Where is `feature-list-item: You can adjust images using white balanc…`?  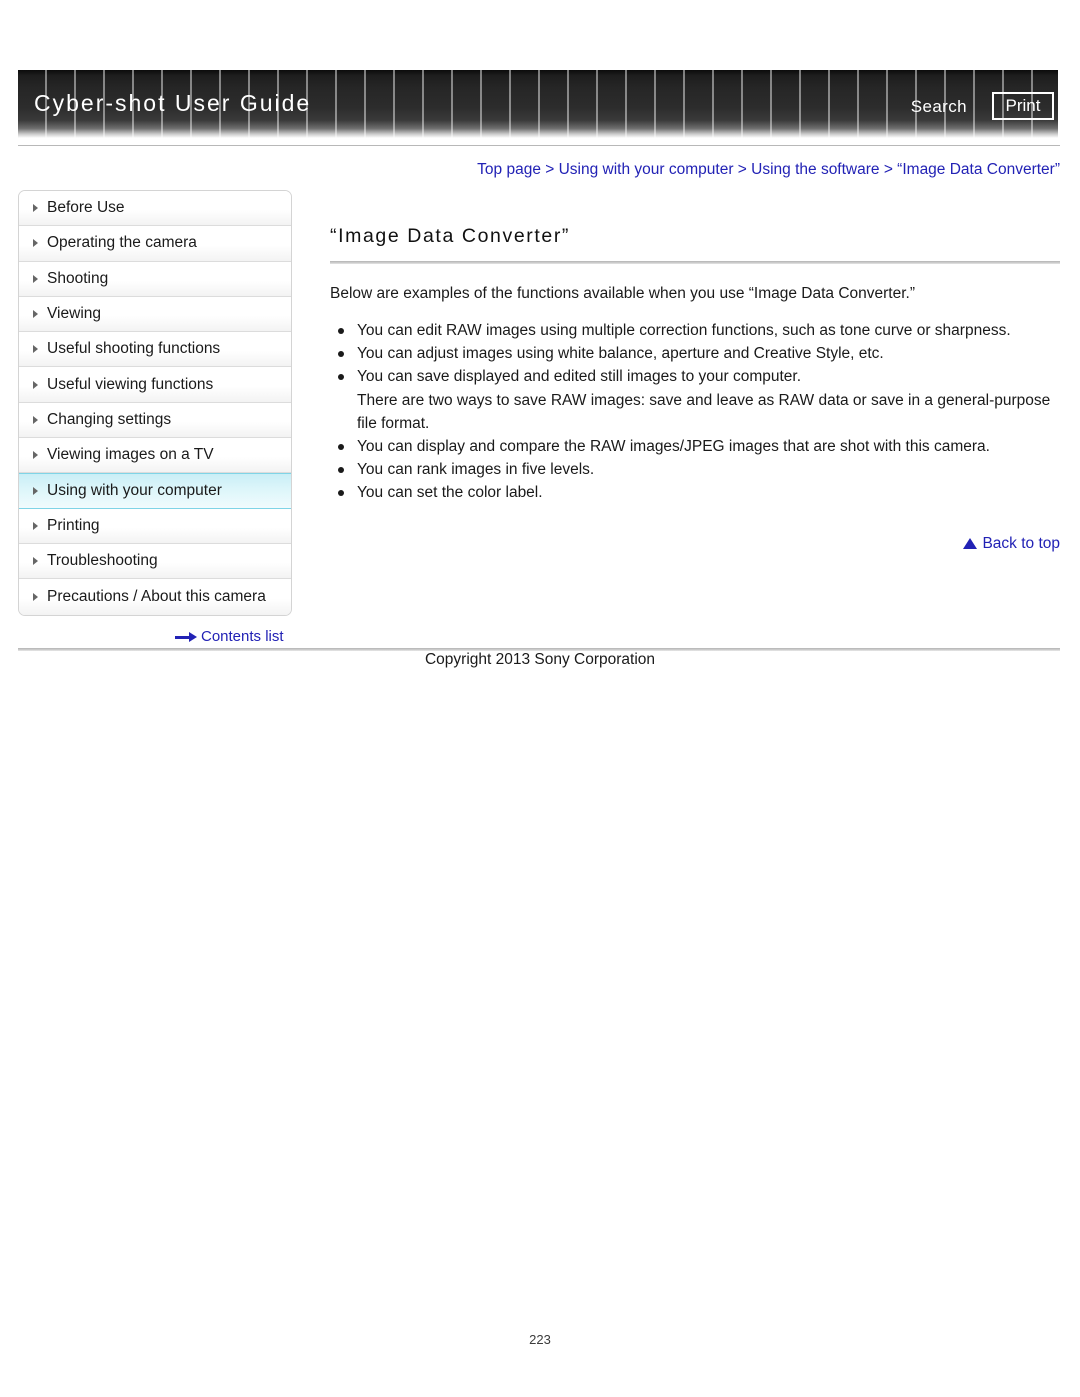
feature-list-item: You can adjust images using white balanc… is located at coordinates (695, 354).